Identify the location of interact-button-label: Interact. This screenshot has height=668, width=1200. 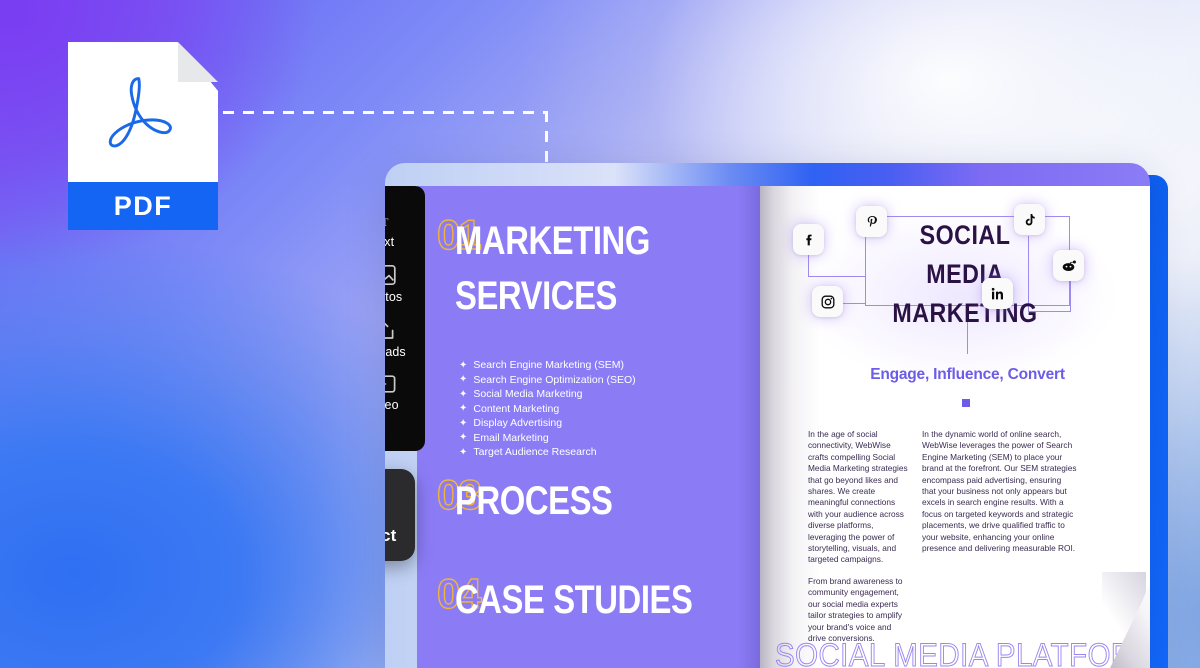
(391, 535).